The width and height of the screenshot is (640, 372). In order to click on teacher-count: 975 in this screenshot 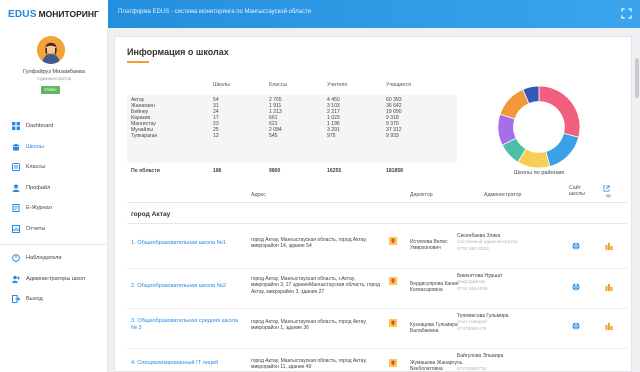, I will do `click(331, 136)`.